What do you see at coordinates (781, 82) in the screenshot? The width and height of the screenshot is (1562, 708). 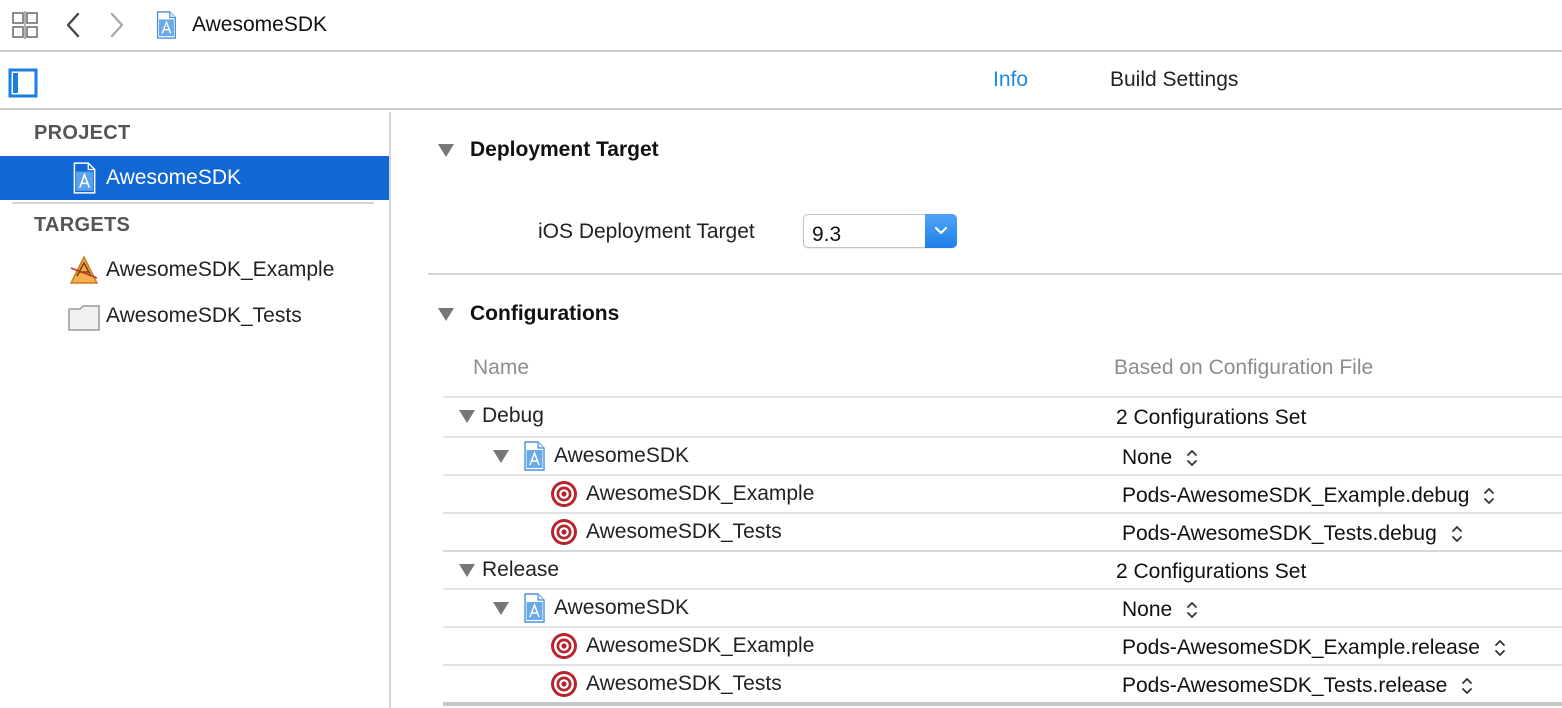 I see `editor-tab-bar: Info Build Settings` at bounding box center [781, 82].